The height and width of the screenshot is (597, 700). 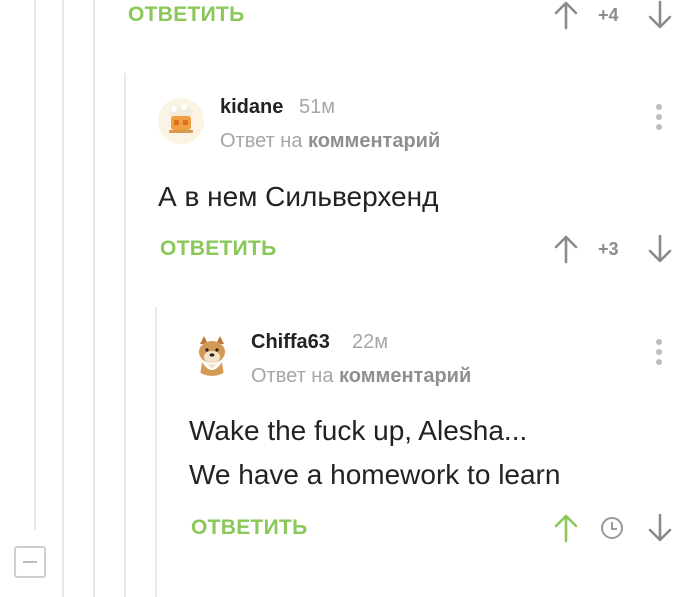 What do you see at coordinates (30, 562) in the screenshot?
I see `collapse-icon` at bounding box center [30, 562].